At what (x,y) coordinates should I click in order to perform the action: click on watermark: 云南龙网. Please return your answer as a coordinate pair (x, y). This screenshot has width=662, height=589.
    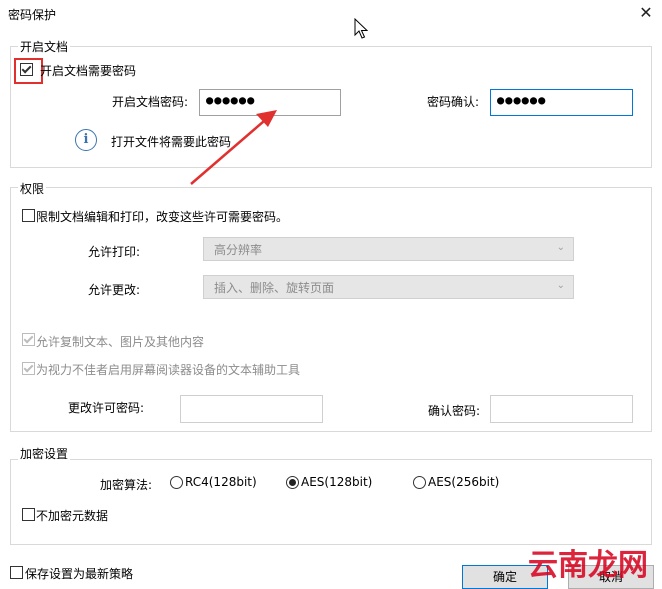
    Looking at the image, I should click on (588, 565).